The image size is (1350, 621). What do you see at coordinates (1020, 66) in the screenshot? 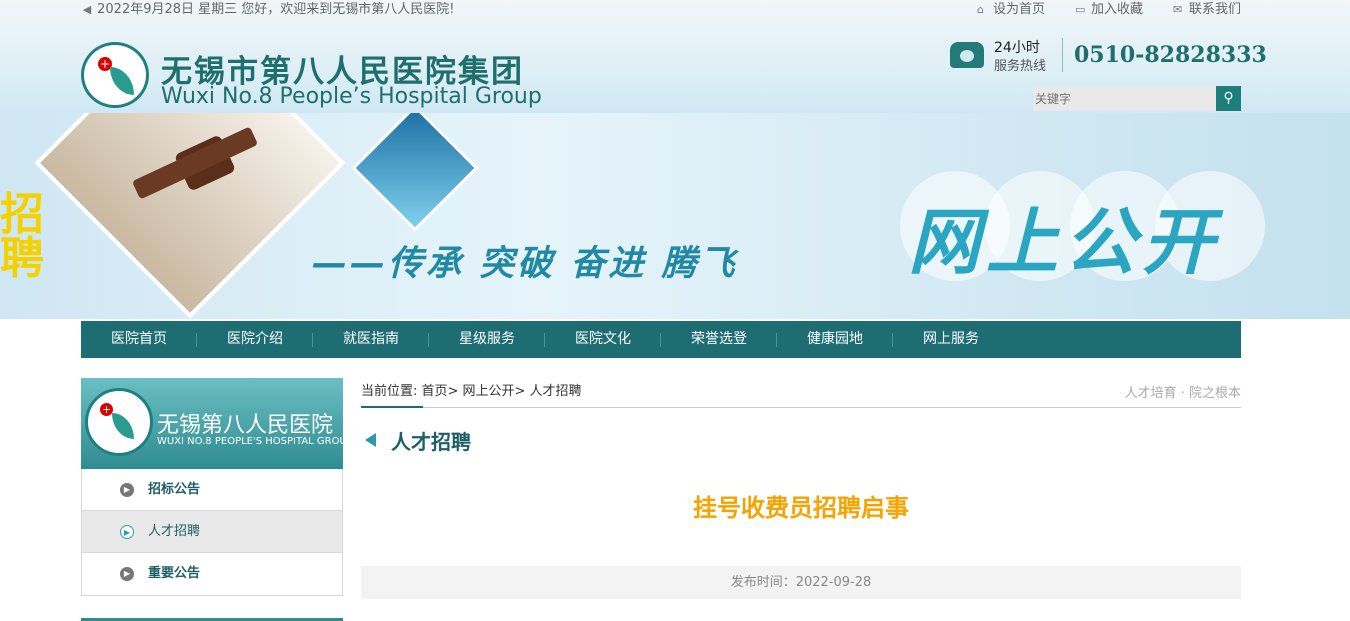
I see `hotline-label-2: 服务热线` at bounding box center [1020, 66].